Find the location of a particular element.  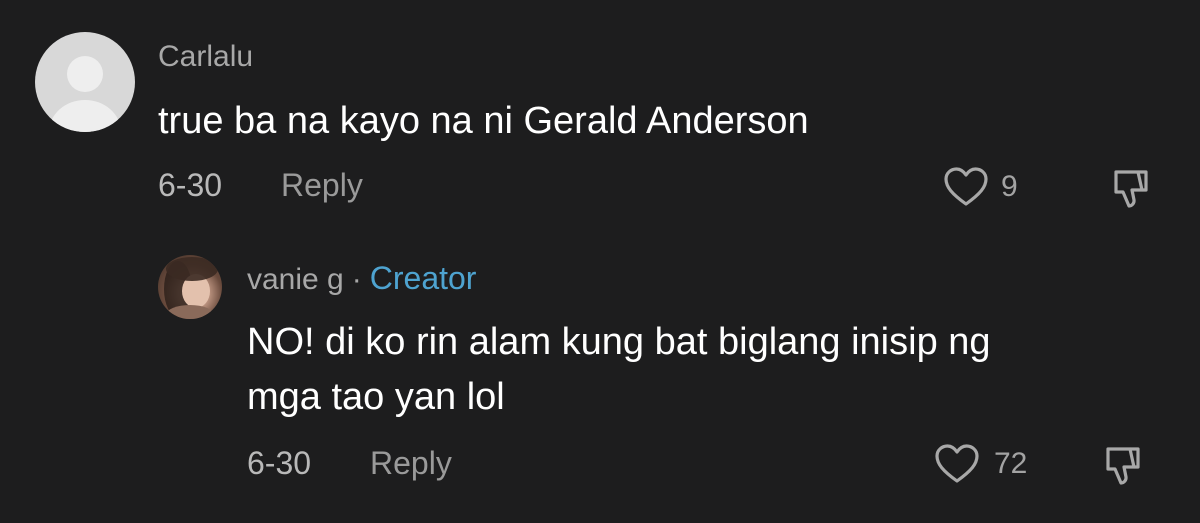

comment-dislike-button is located at coordinates (1133, 189).